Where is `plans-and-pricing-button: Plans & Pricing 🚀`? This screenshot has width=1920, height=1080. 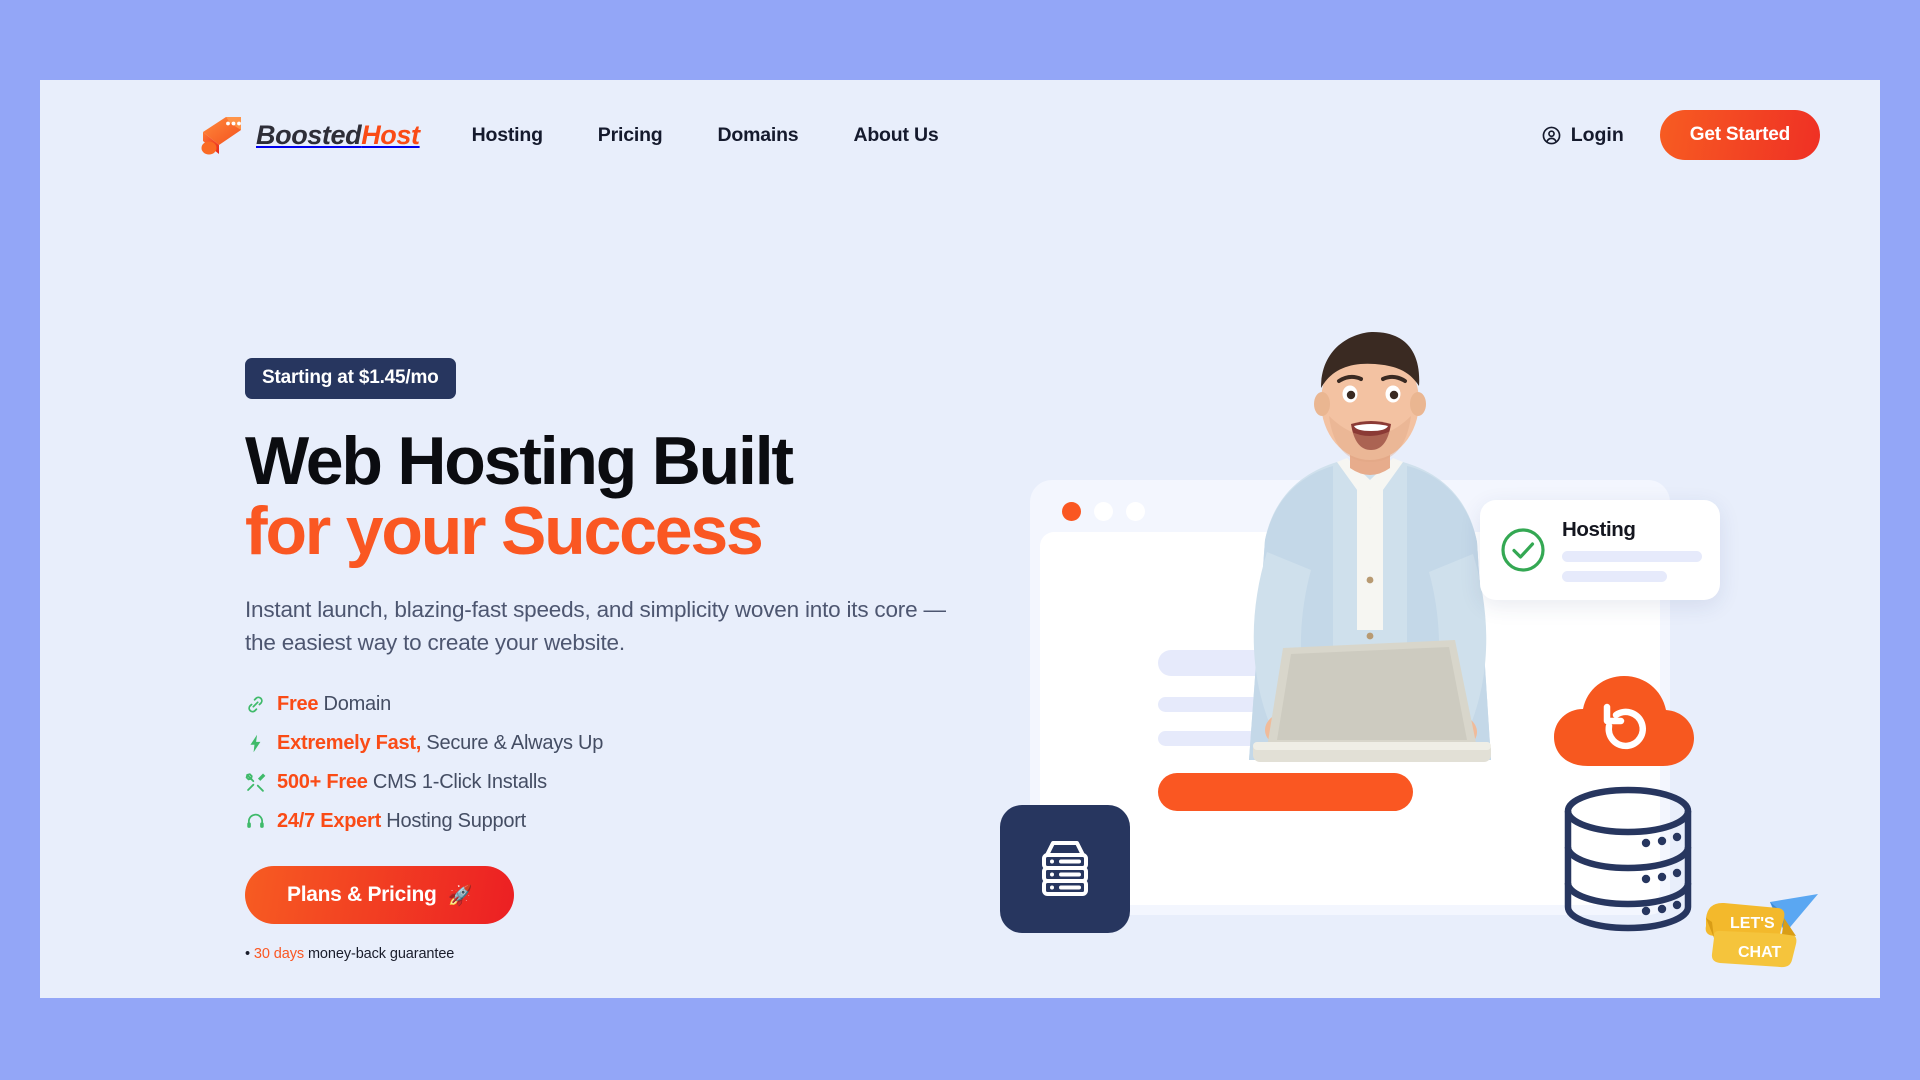
plans-and-pricing-button: Plans & Pricing 🚀 is located at coordinates (380, 895).